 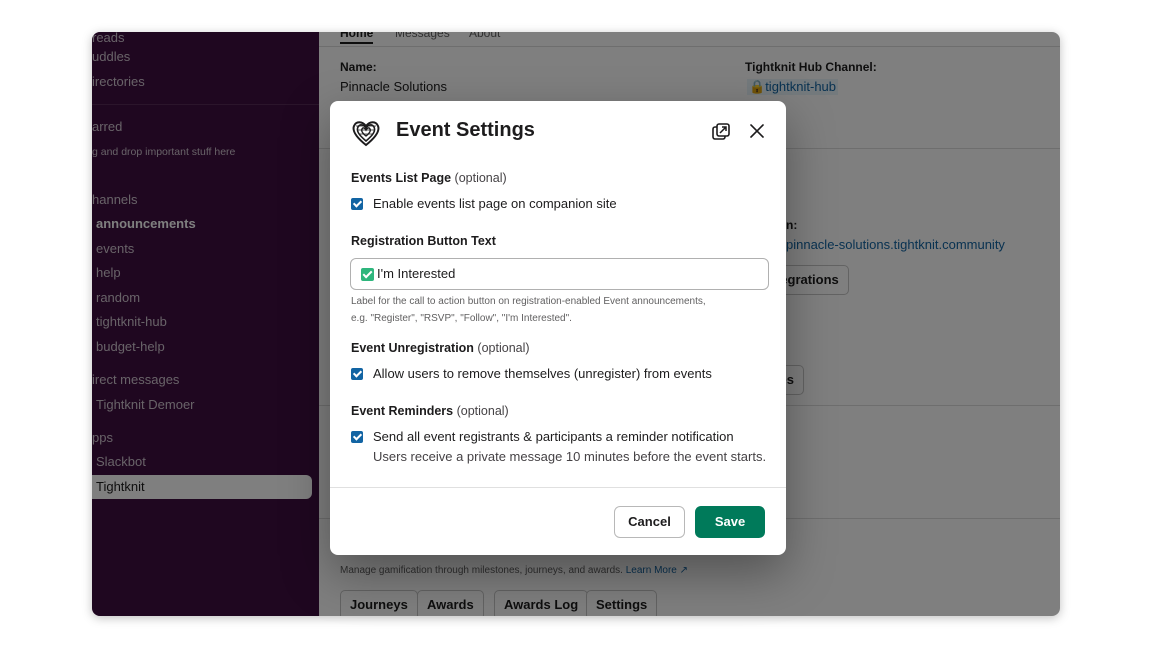 I want to click on registration-button-text-input: I'm Interested, so click(x=559, y=274).